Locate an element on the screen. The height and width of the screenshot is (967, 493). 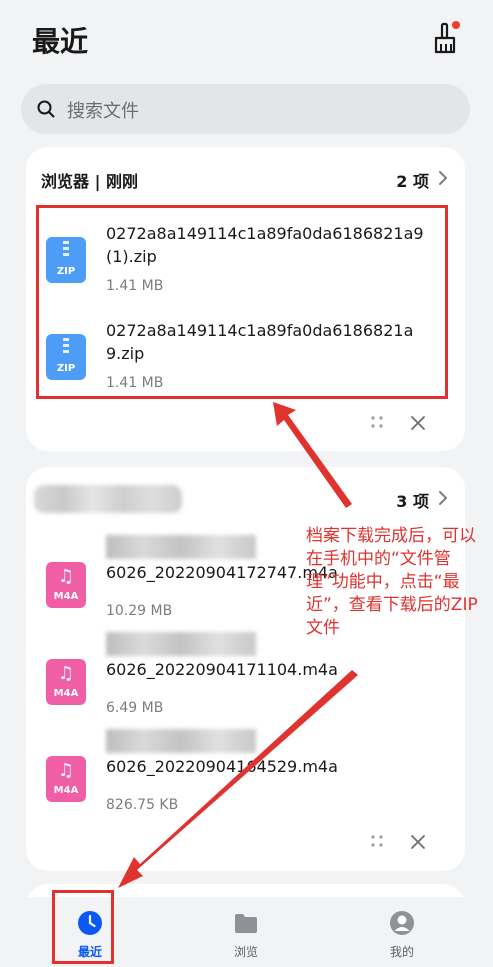
file-size: 6.49 MB is located at coordinates (135, 708).